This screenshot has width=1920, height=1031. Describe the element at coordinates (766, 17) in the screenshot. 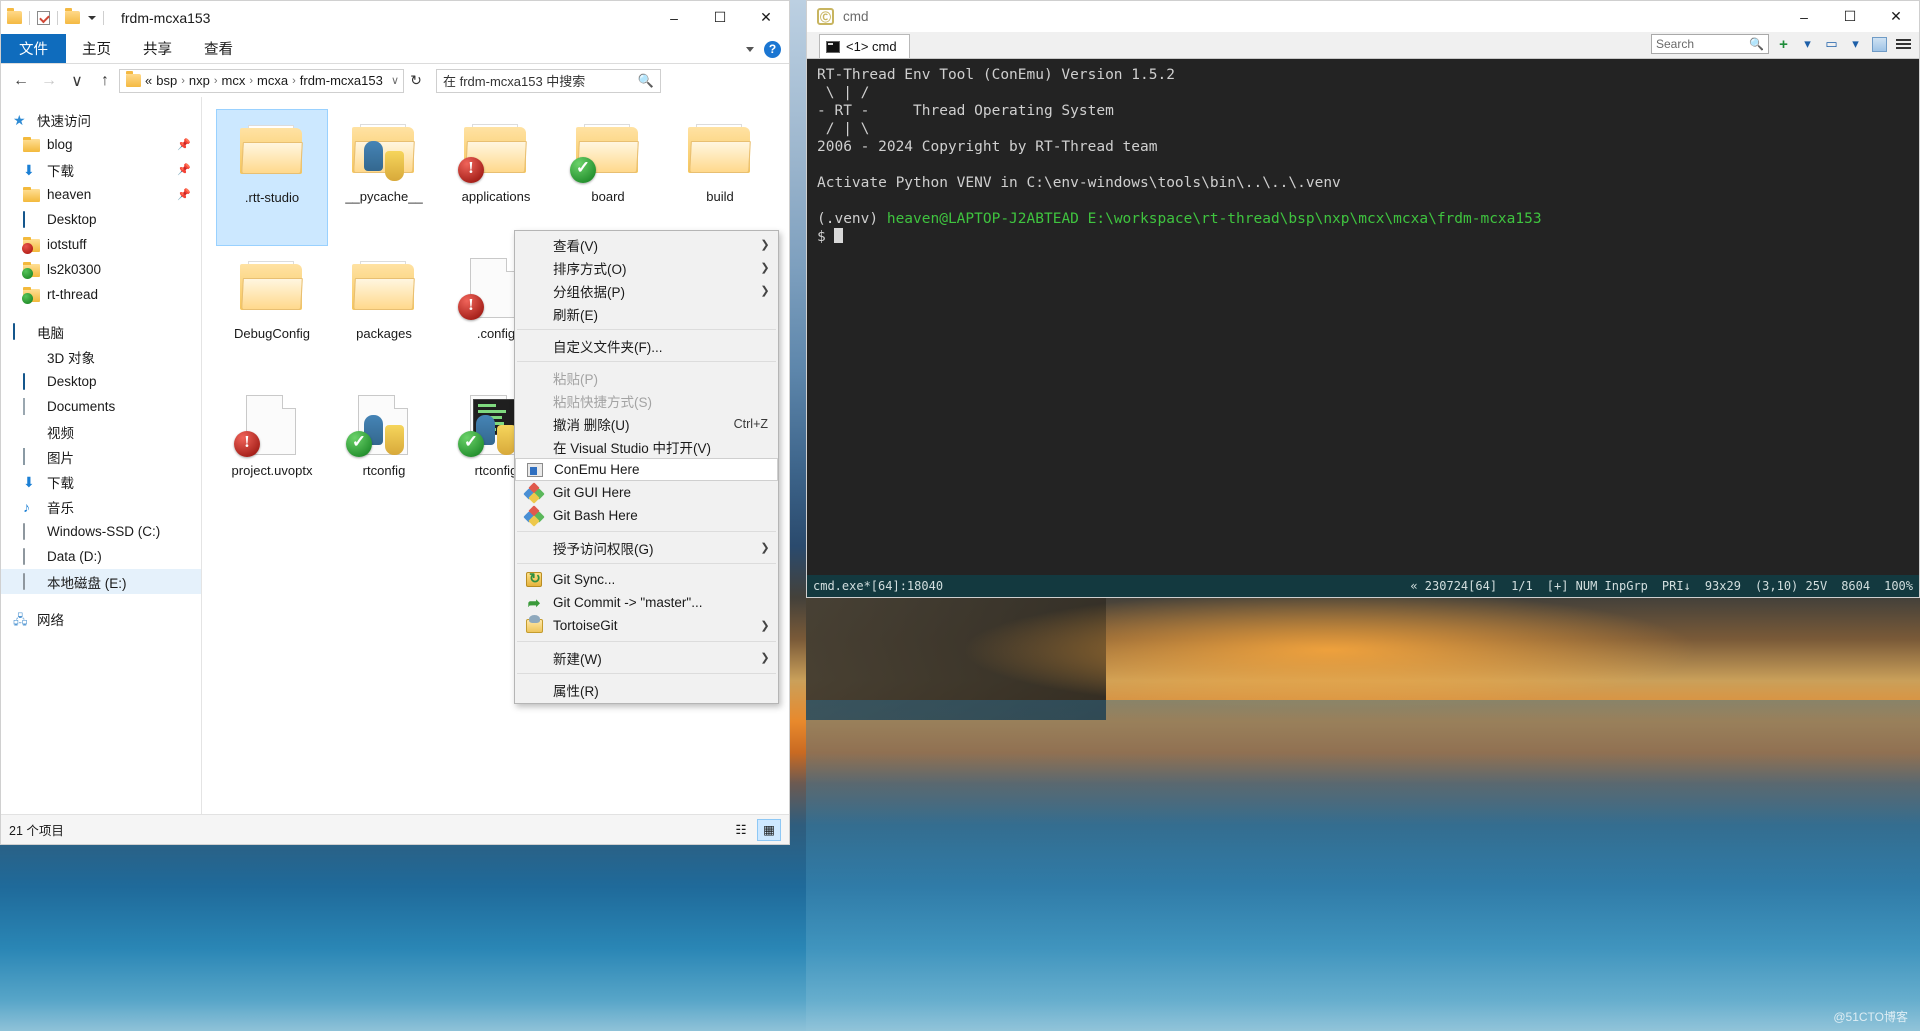

I see `explorer-close-button: ✕` at that location.